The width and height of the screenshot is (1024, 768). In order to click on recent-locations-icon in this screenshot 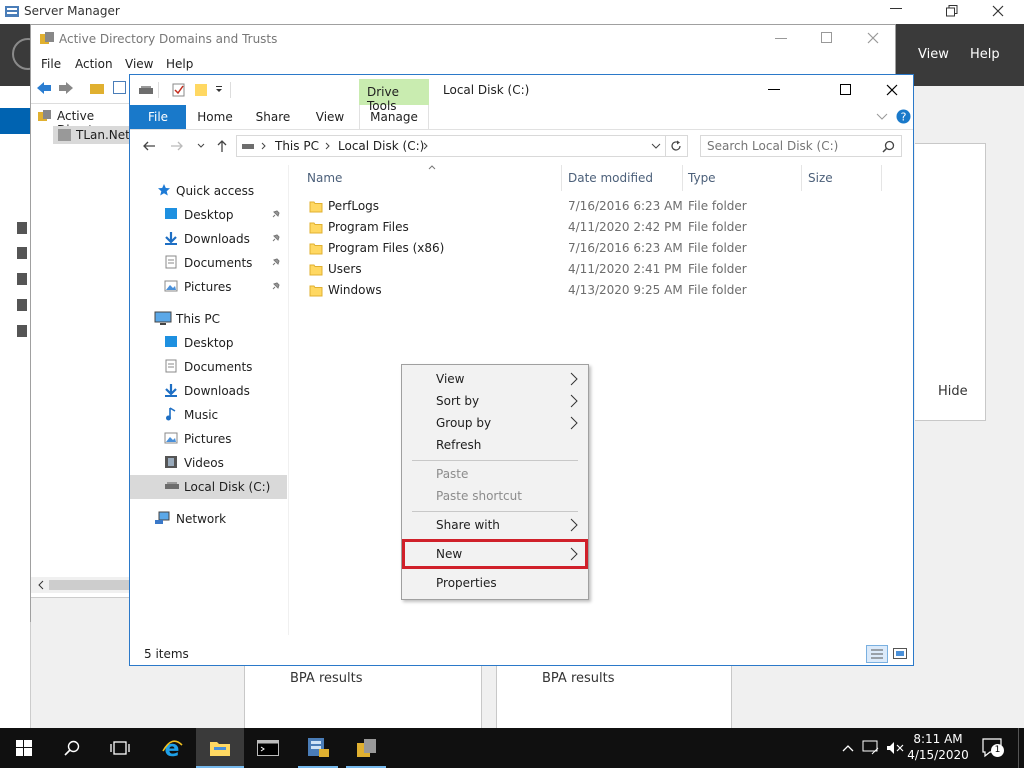, I will do `click(201, 146)`.